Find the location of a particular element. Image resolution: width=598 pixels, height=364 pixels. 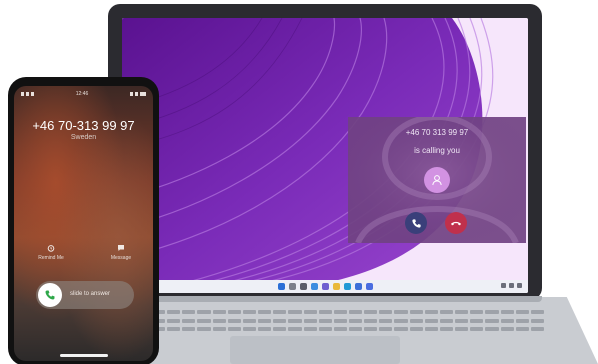

alarm-status-icon is located at coordinates (131, 94).